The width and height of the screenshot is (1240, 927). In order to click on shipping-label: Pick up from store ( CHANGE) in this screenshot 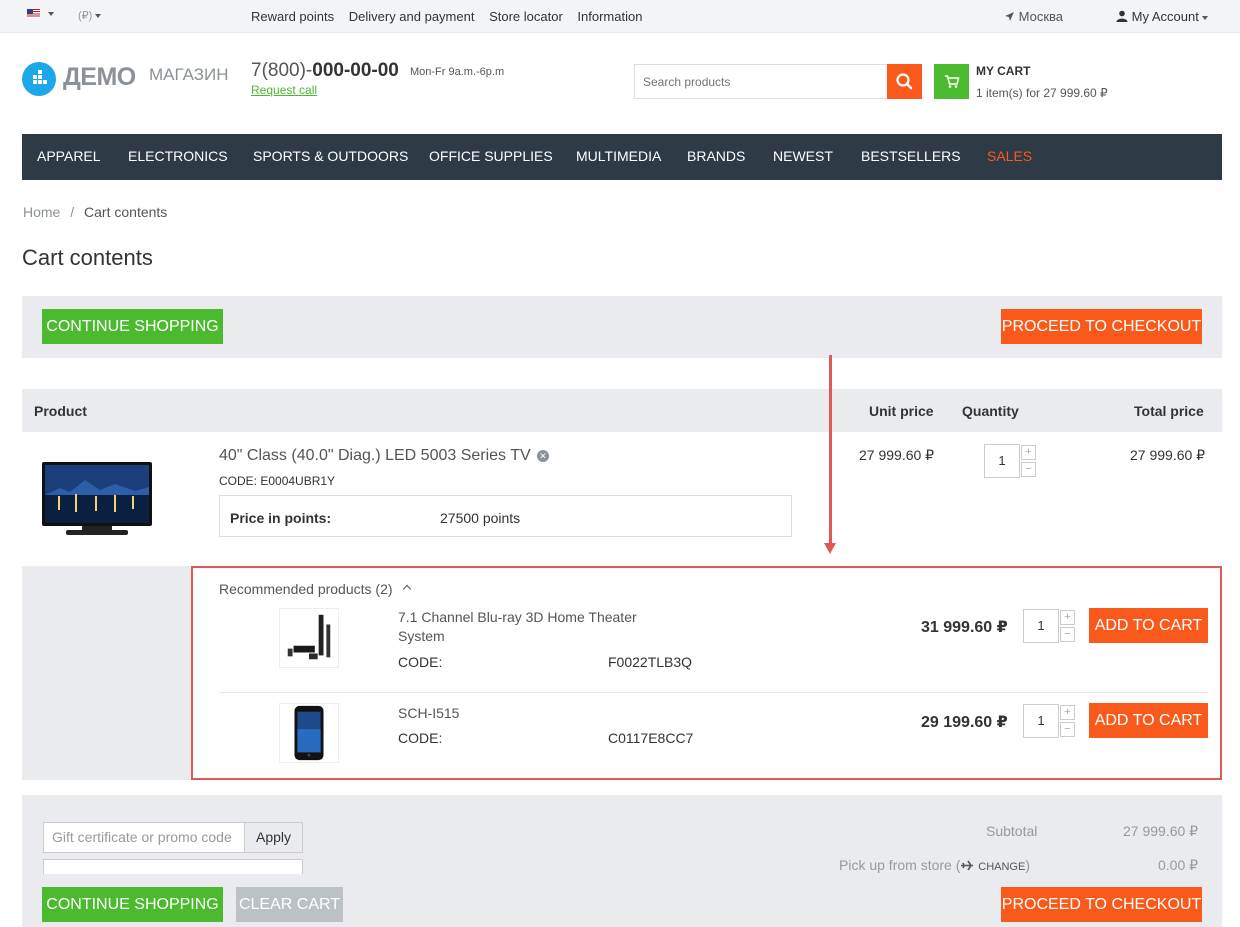, I will do `click(934, 865)`.